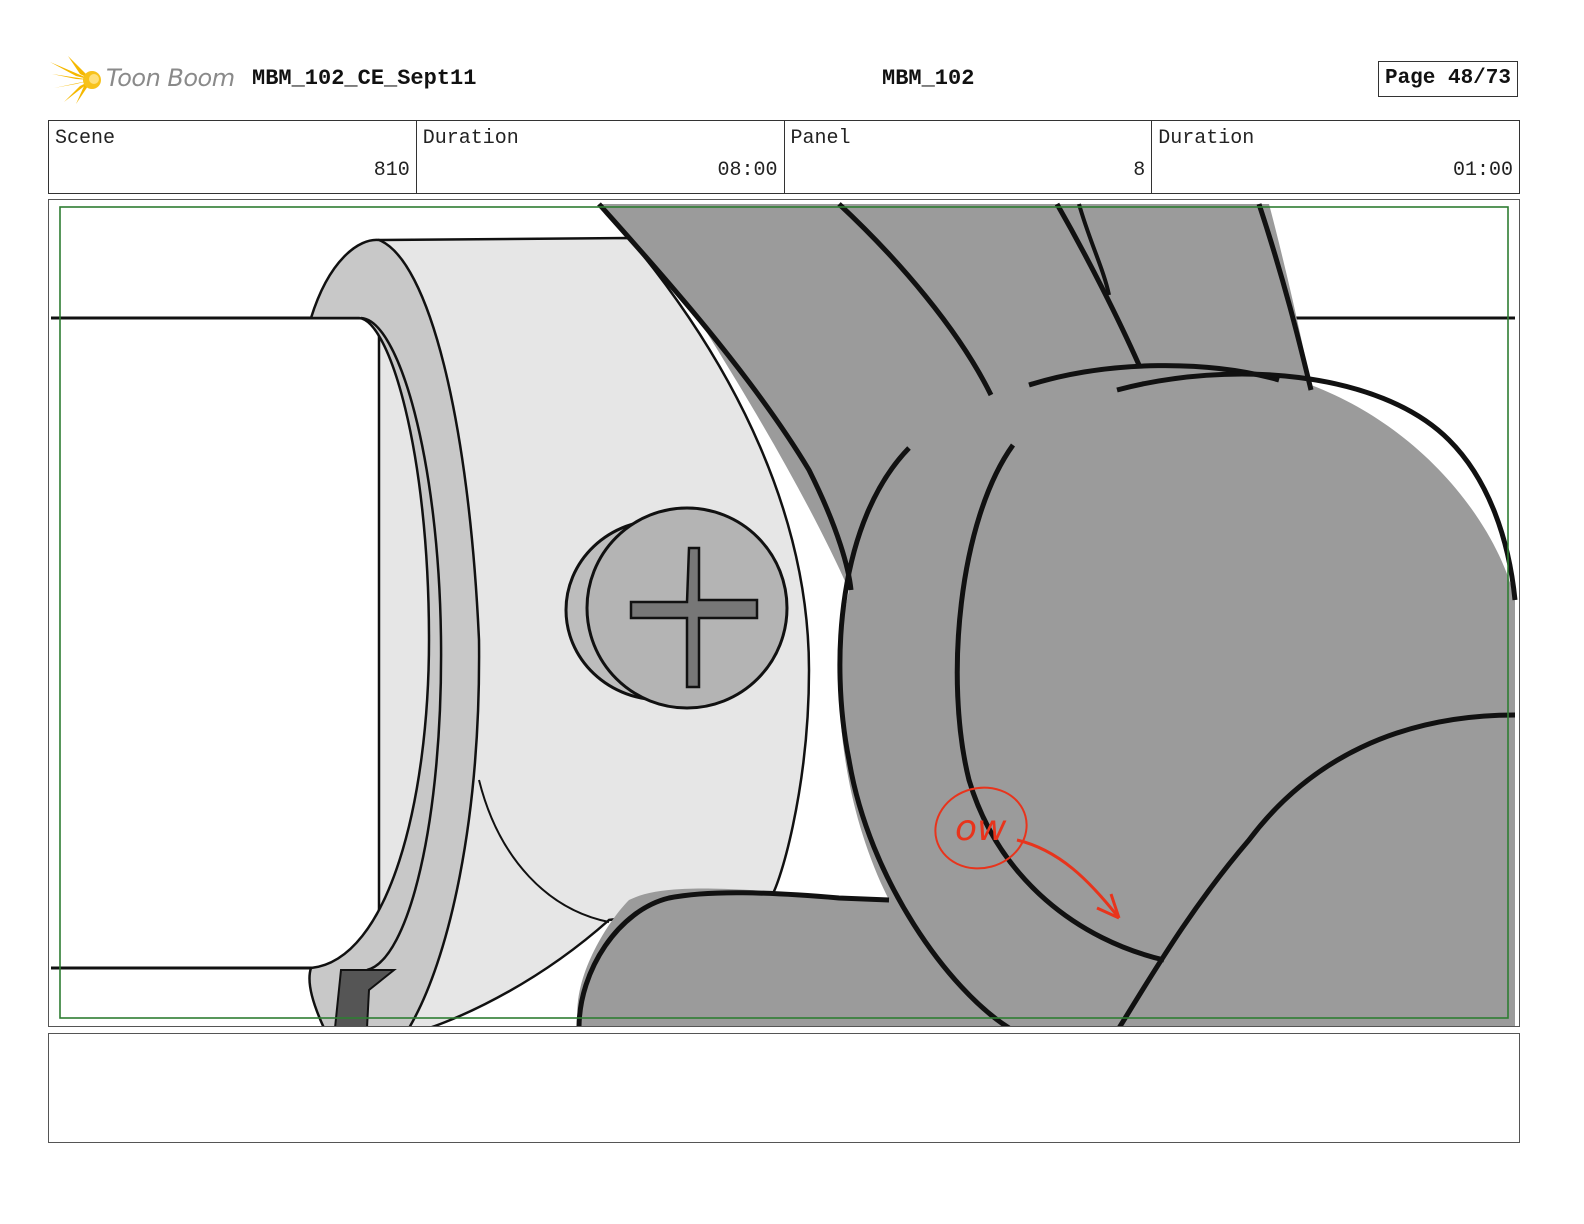 The height and width of the screenshot is (1224, 1584). Describe the element at coordinates (820, 138) in the screenshot. I see `panel-label: Panel` at that location.